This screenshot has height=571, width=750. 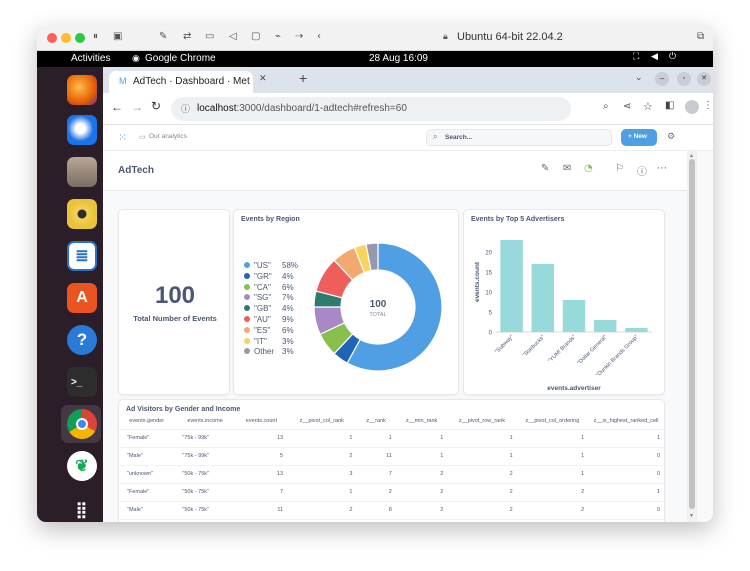 What do you see at coordinates (639, 77) in the screenshot?
I see `tab-search-chevron-icon: ⌄` at bounding box center [639, 77].